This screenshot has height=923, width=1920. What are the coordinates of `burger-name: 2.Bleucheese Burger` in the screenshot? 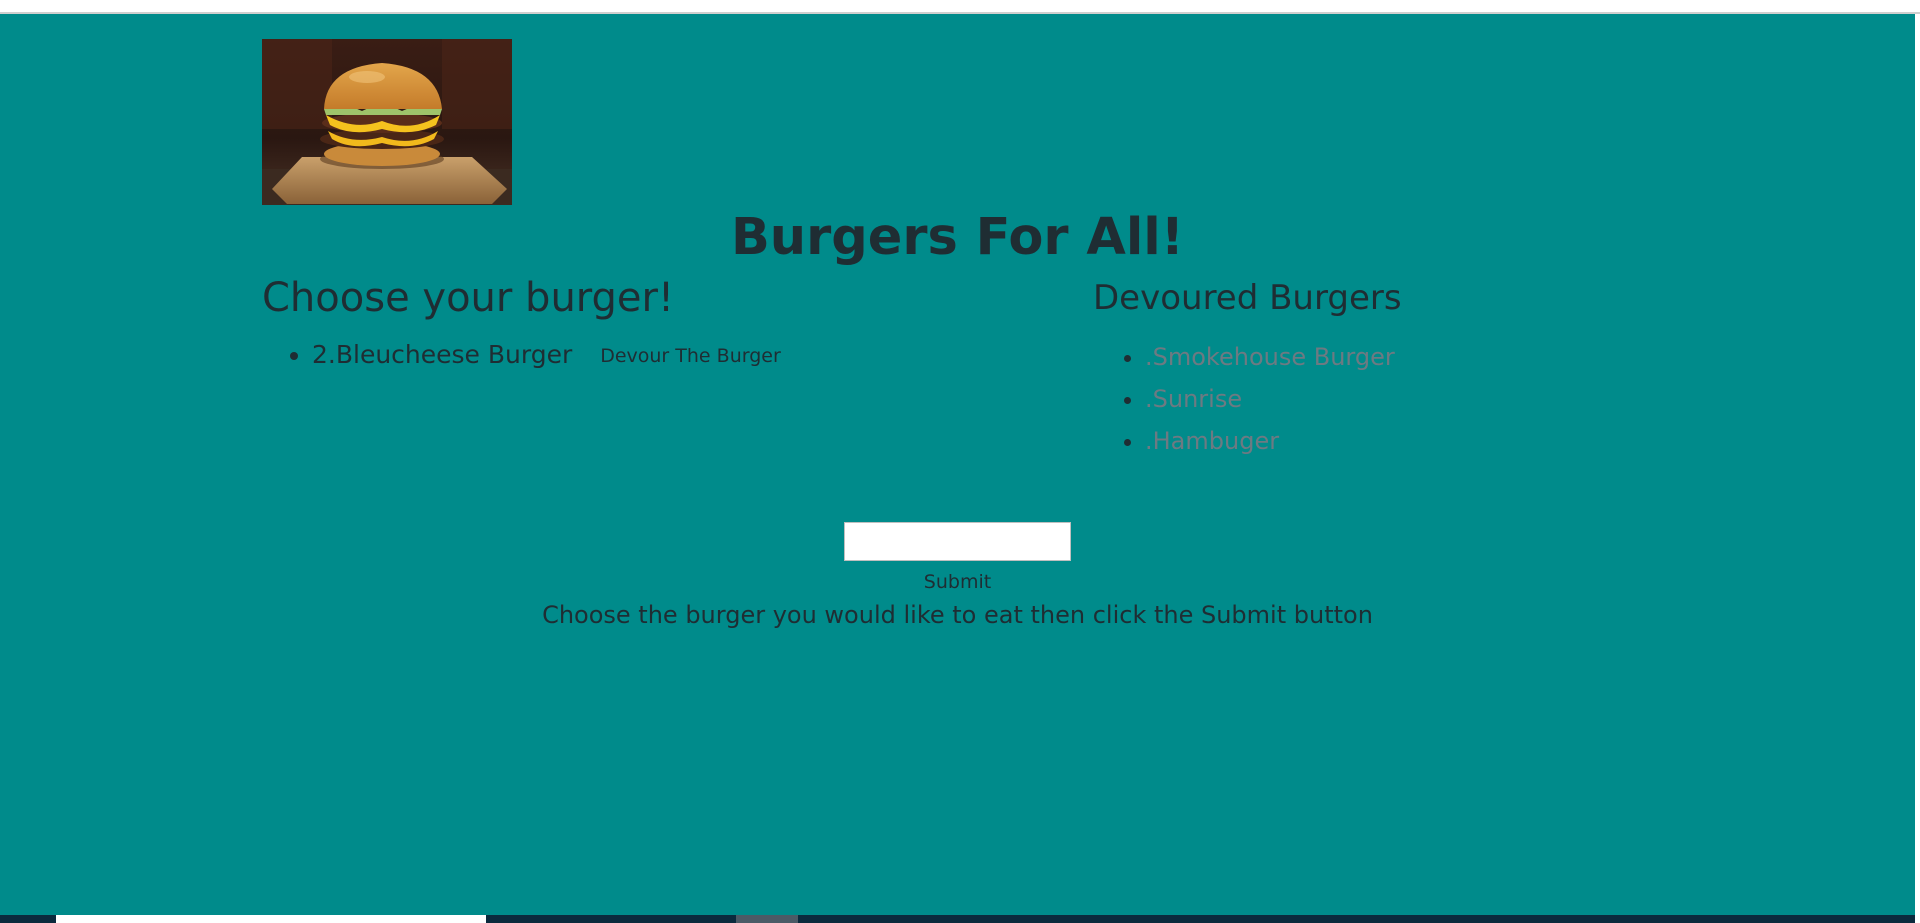 It's located at (442, 354).